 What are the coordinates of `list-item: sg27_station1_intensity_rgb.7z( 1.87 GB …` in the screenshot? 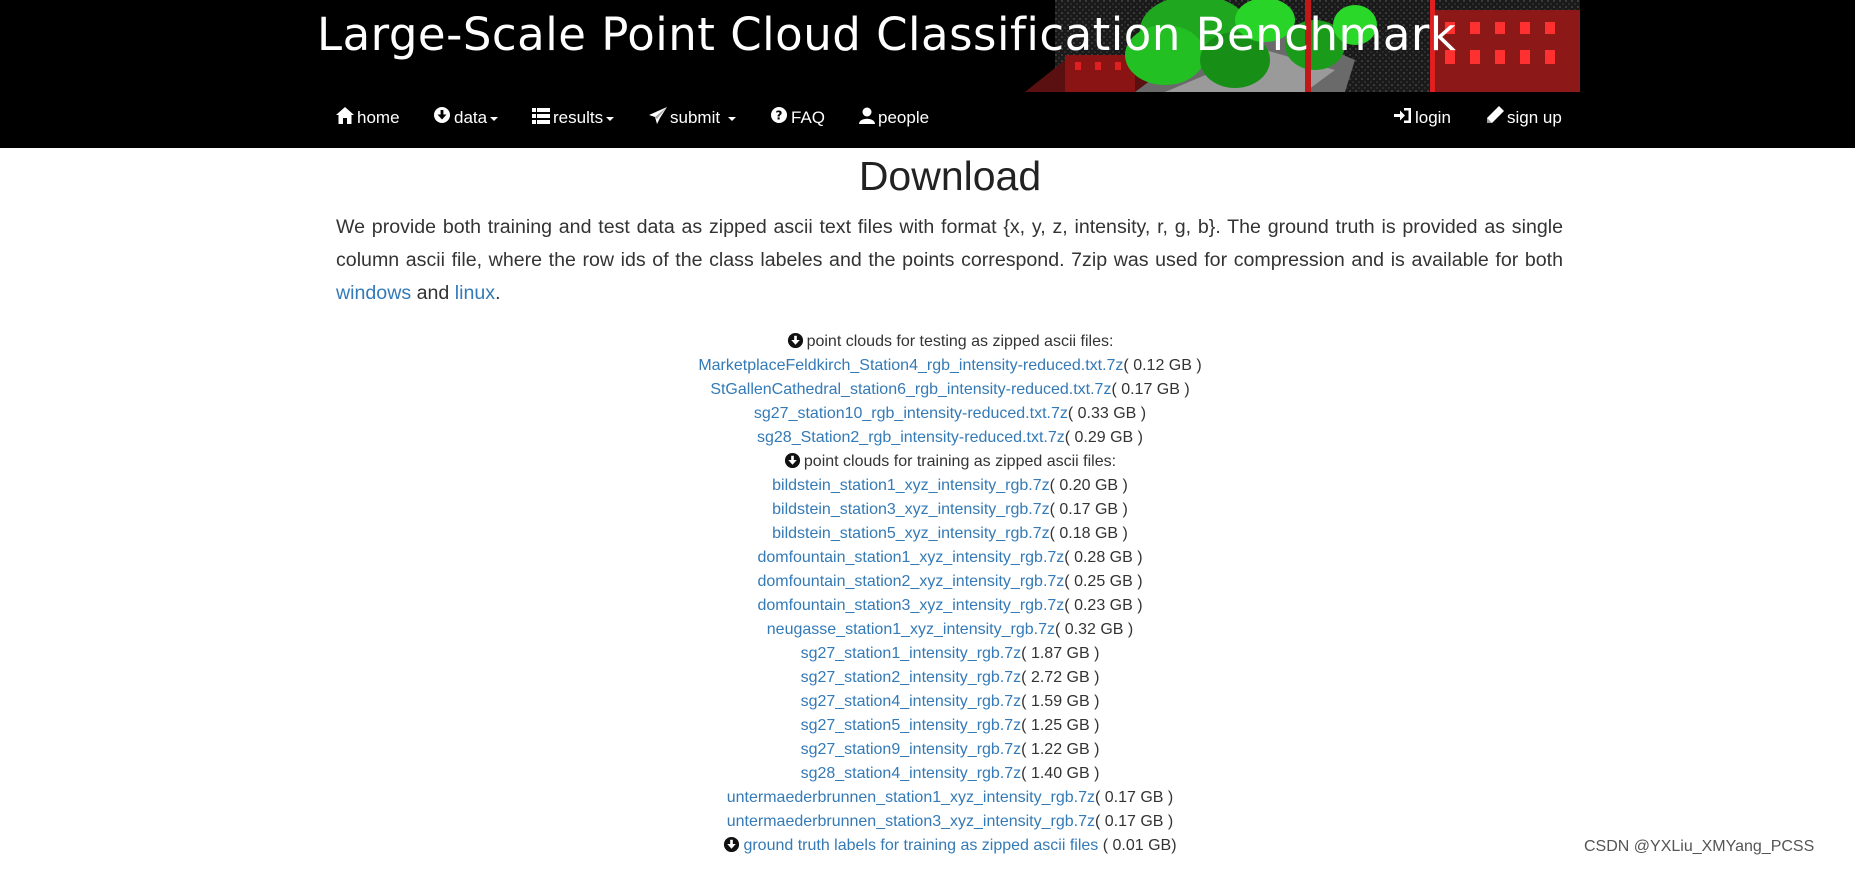 It's located at (927, 654).